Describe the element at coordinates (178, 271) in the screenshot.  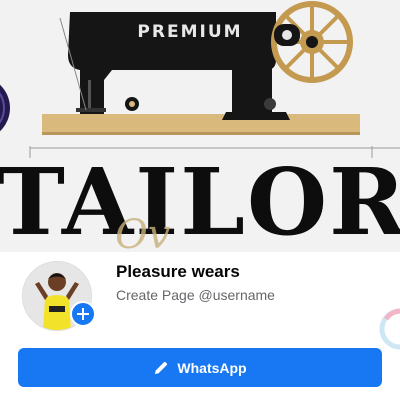
I see `page-name: Pleasure wears` at that location.